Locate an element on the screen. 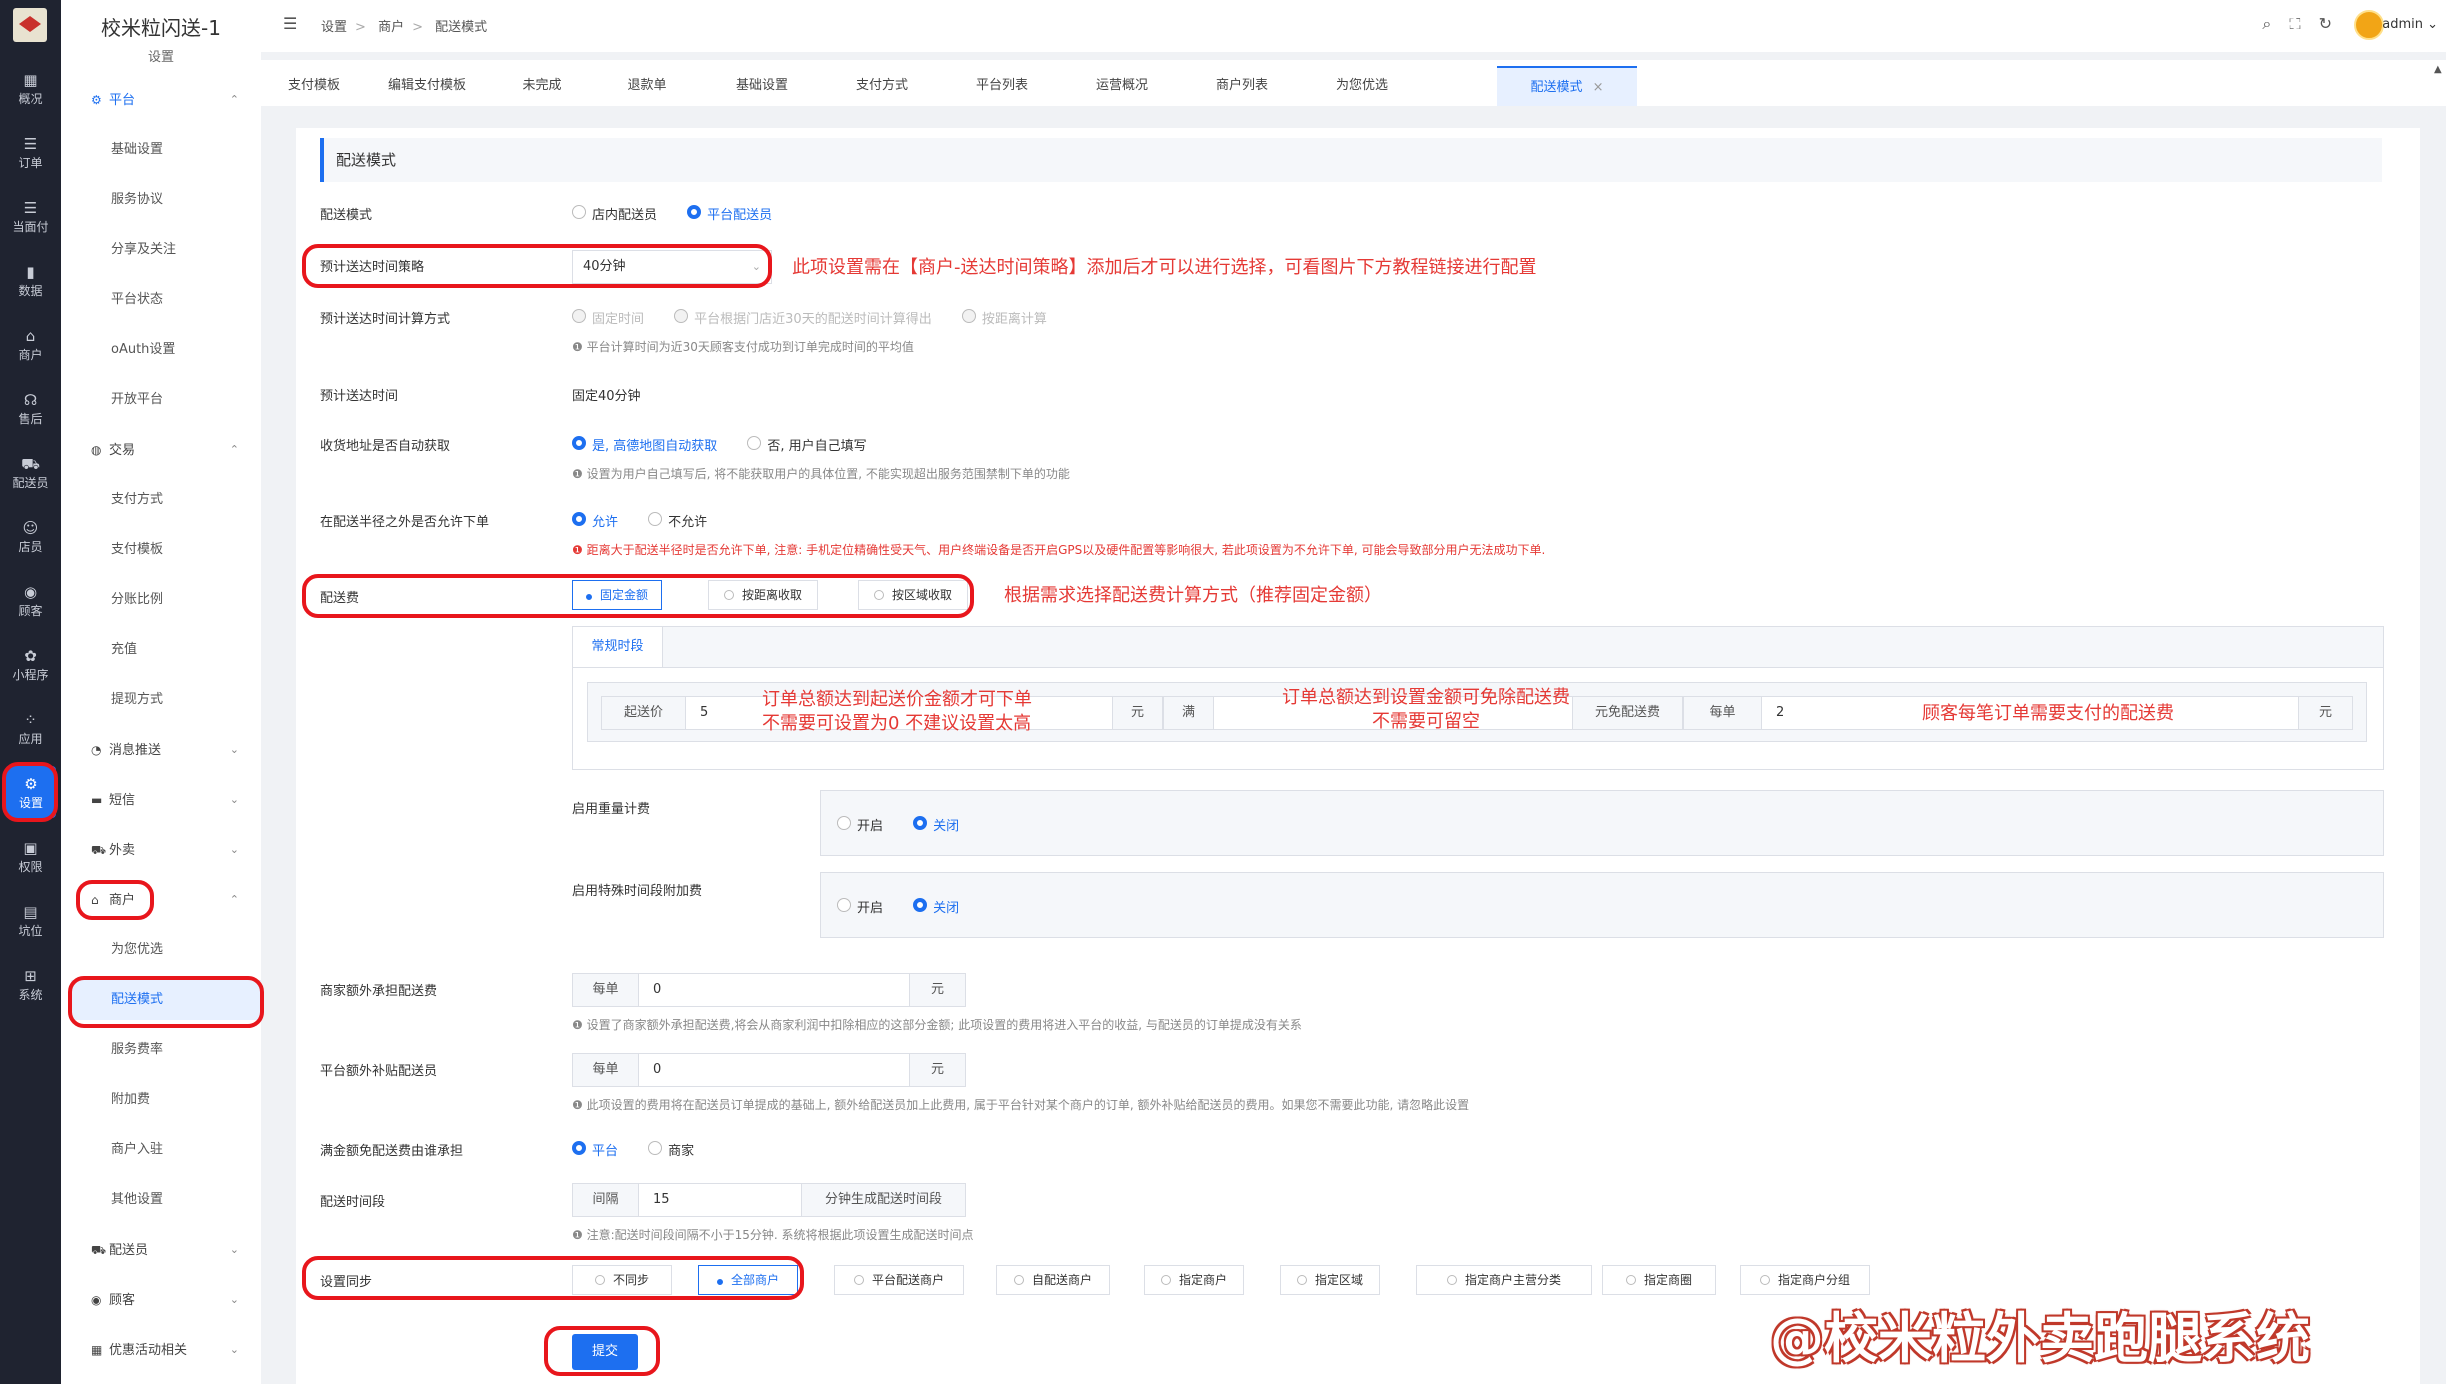  annotation-ring-sync is located at coordinates (553, 1278).